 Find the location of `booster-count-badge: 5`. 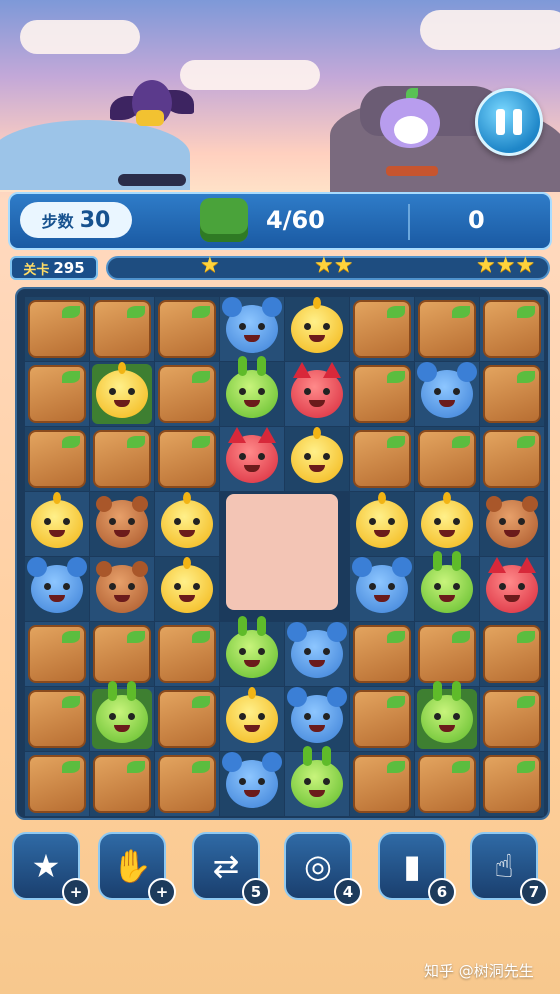

booster-count-badge: 5 is located at coordinates (256, 892).